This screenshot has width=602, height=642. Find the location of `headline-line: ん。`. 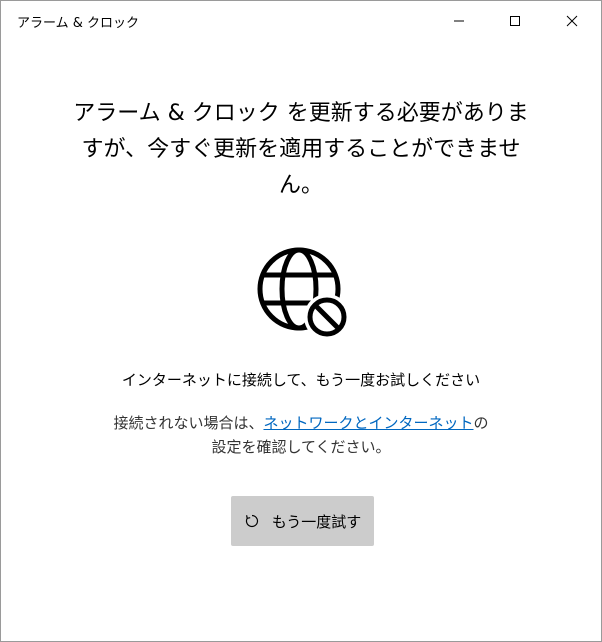

headline-line: ん。 is located at coordinates (300, 185).